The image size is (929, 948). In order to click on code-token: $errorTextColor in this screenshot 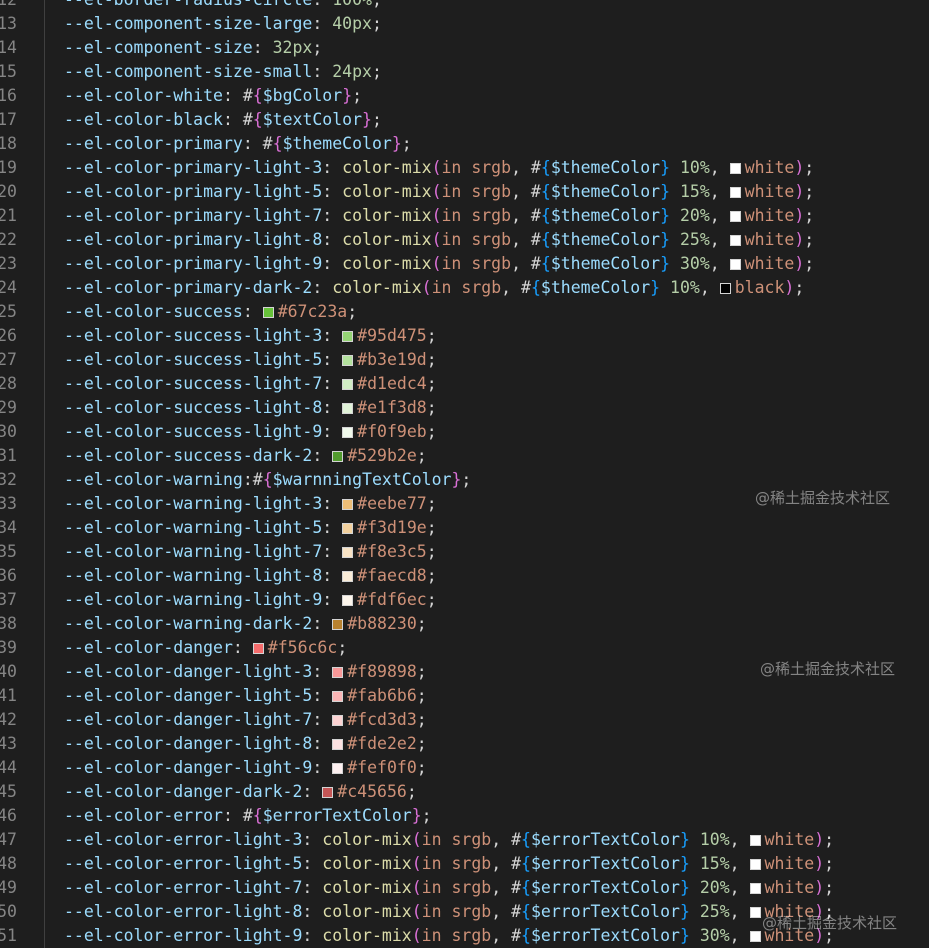, I will do `click(605, 935)`.